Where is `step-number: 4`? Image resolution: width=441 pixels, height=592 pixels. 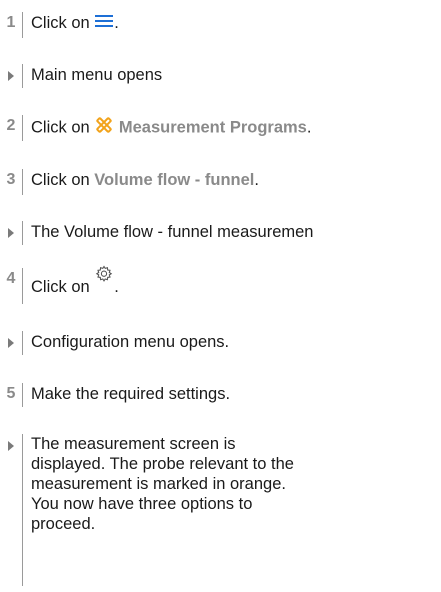
step-number: 4 is located at coordinates (11, 278).